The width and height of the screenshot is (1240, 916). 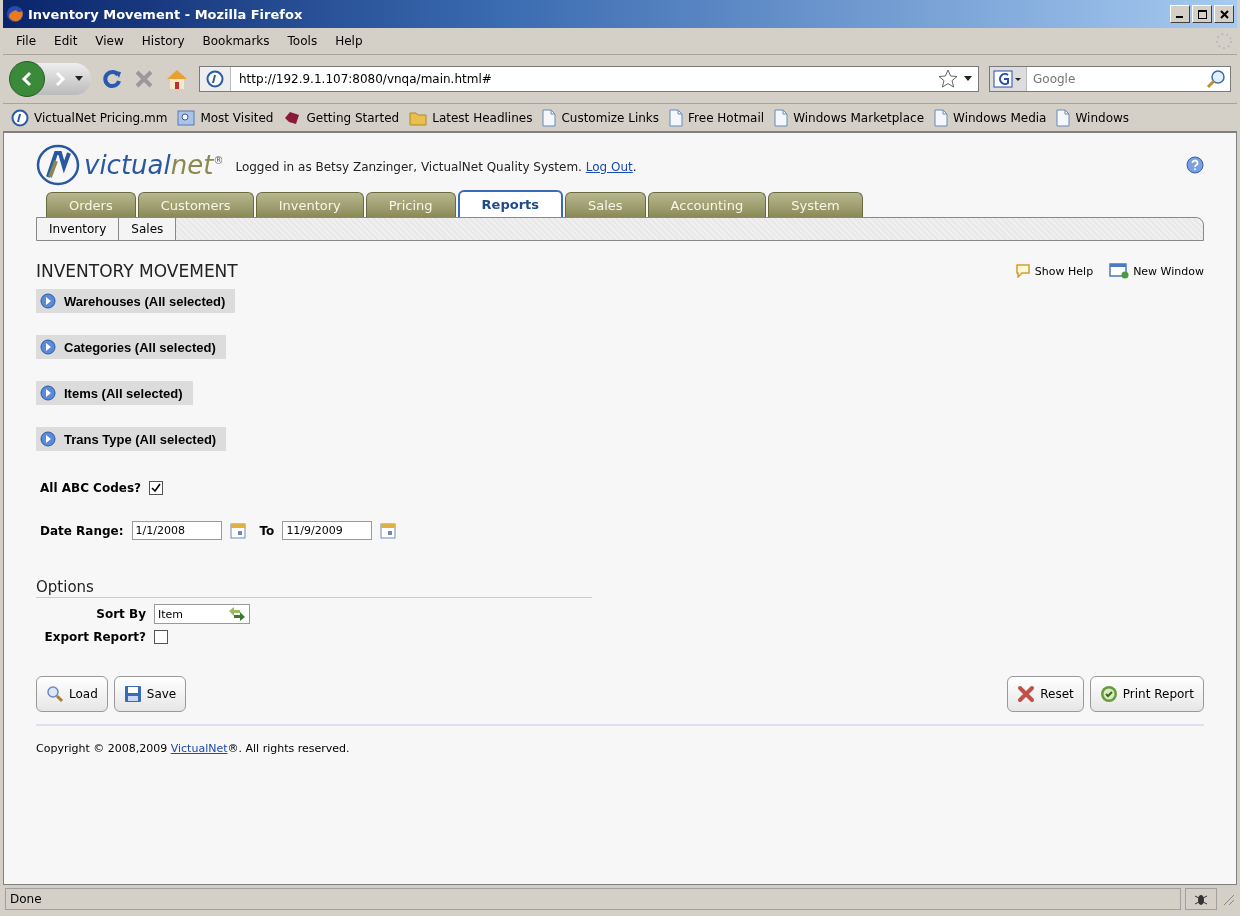 I want to click on bookmark-link: Windows Media, so click(x=1000, y=117).